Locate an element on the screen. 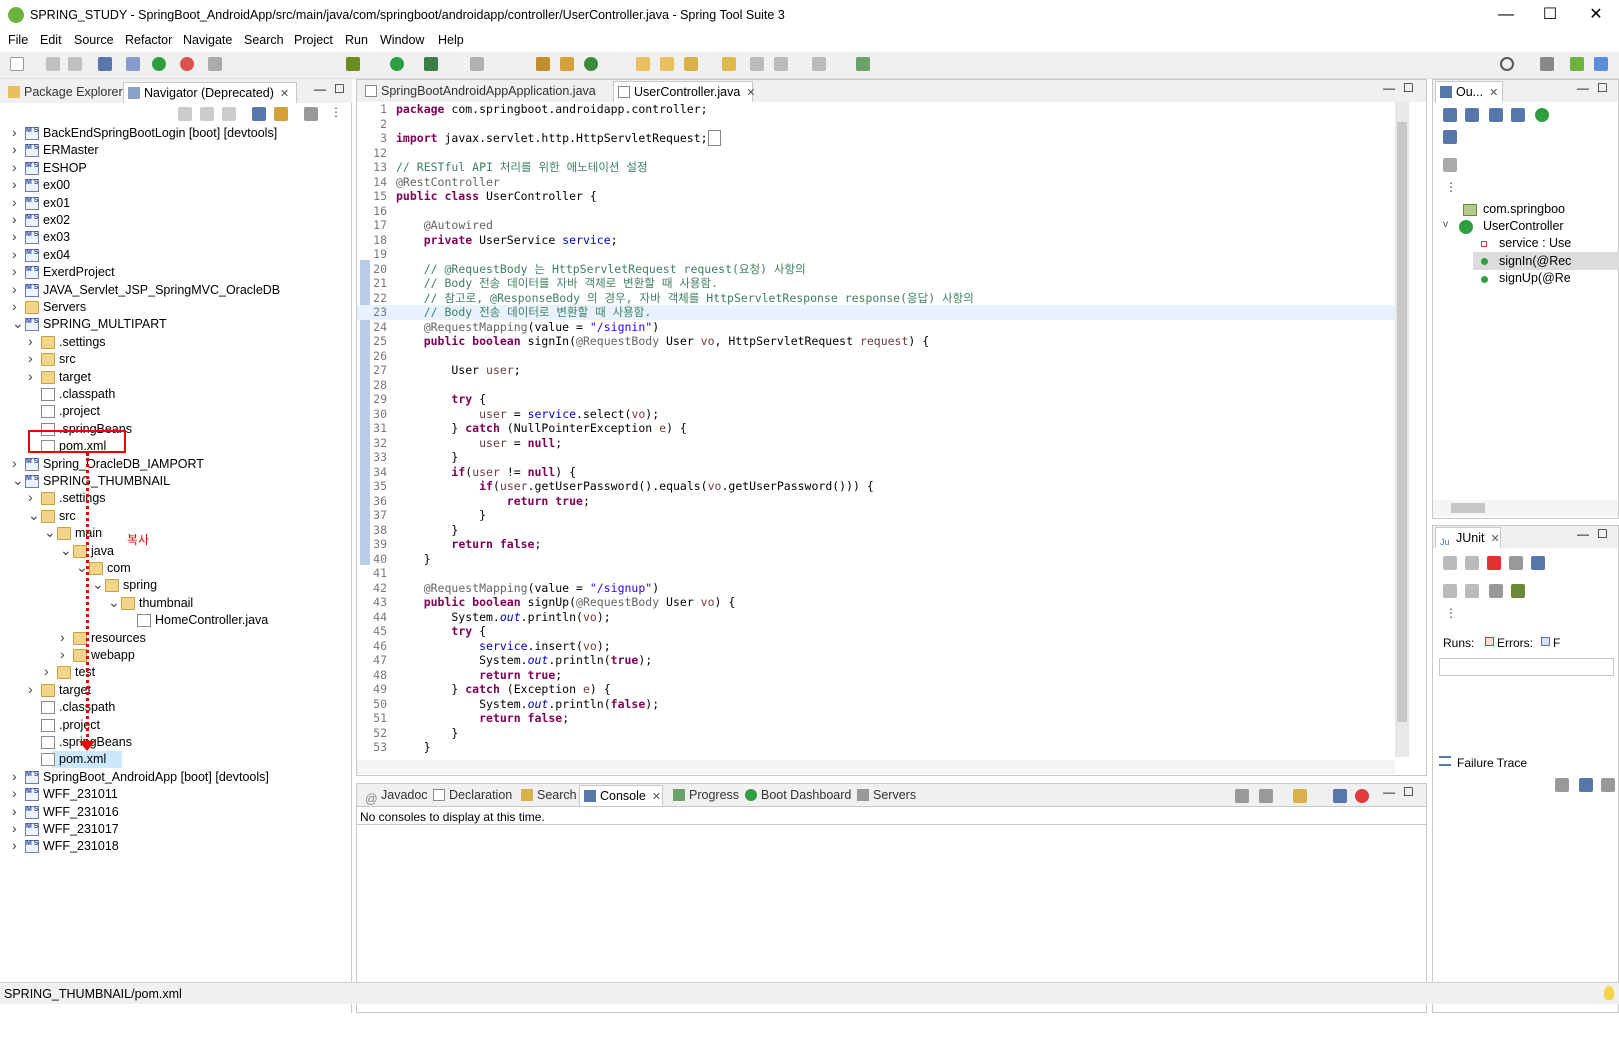 The width and height of the screenshot is (1619, 1040). new-java-project-icon is located at coordinates (543, 64).